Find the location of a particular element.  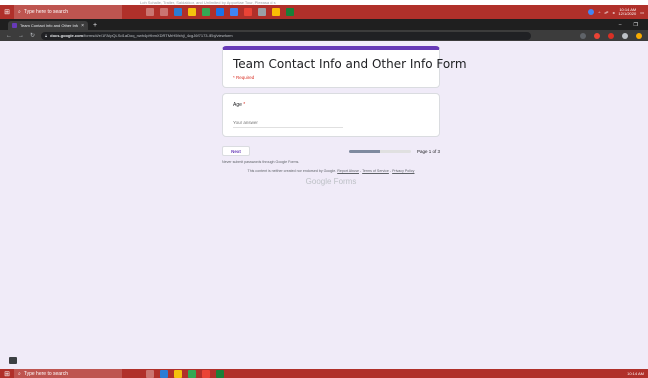

close-tab-icon: × is located at coordinates (82, 26).